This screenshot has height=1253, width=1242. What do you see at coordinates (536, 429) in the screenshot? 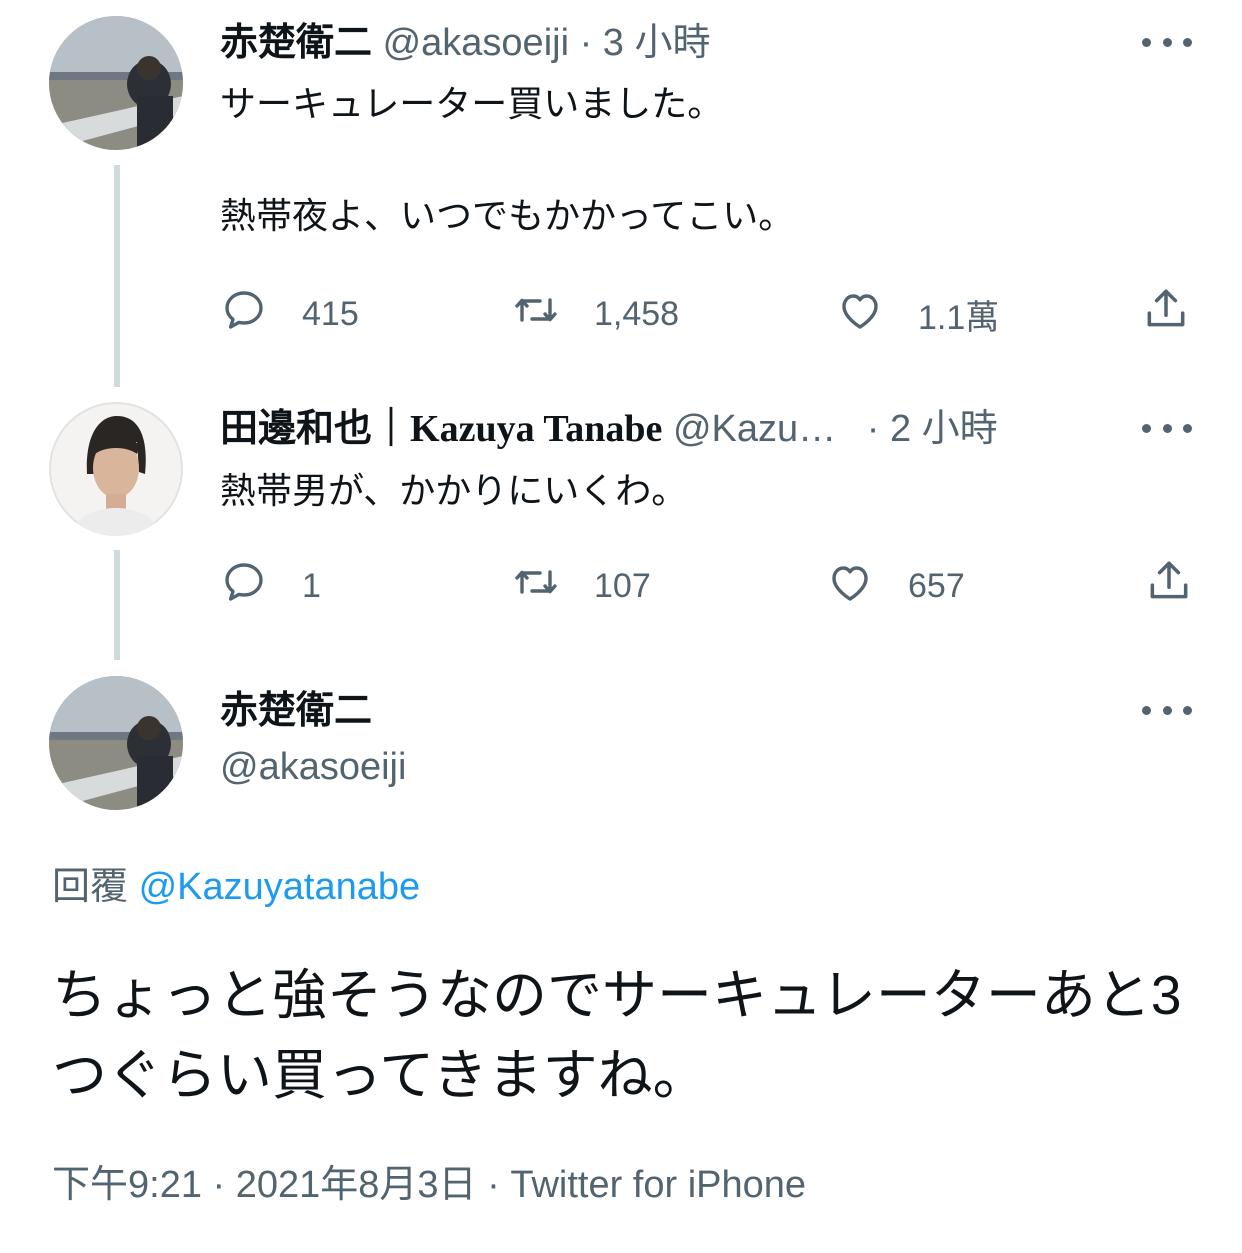
I see `display-name-latin: Kazuya Tanabe` at bounding box center [536, 429].